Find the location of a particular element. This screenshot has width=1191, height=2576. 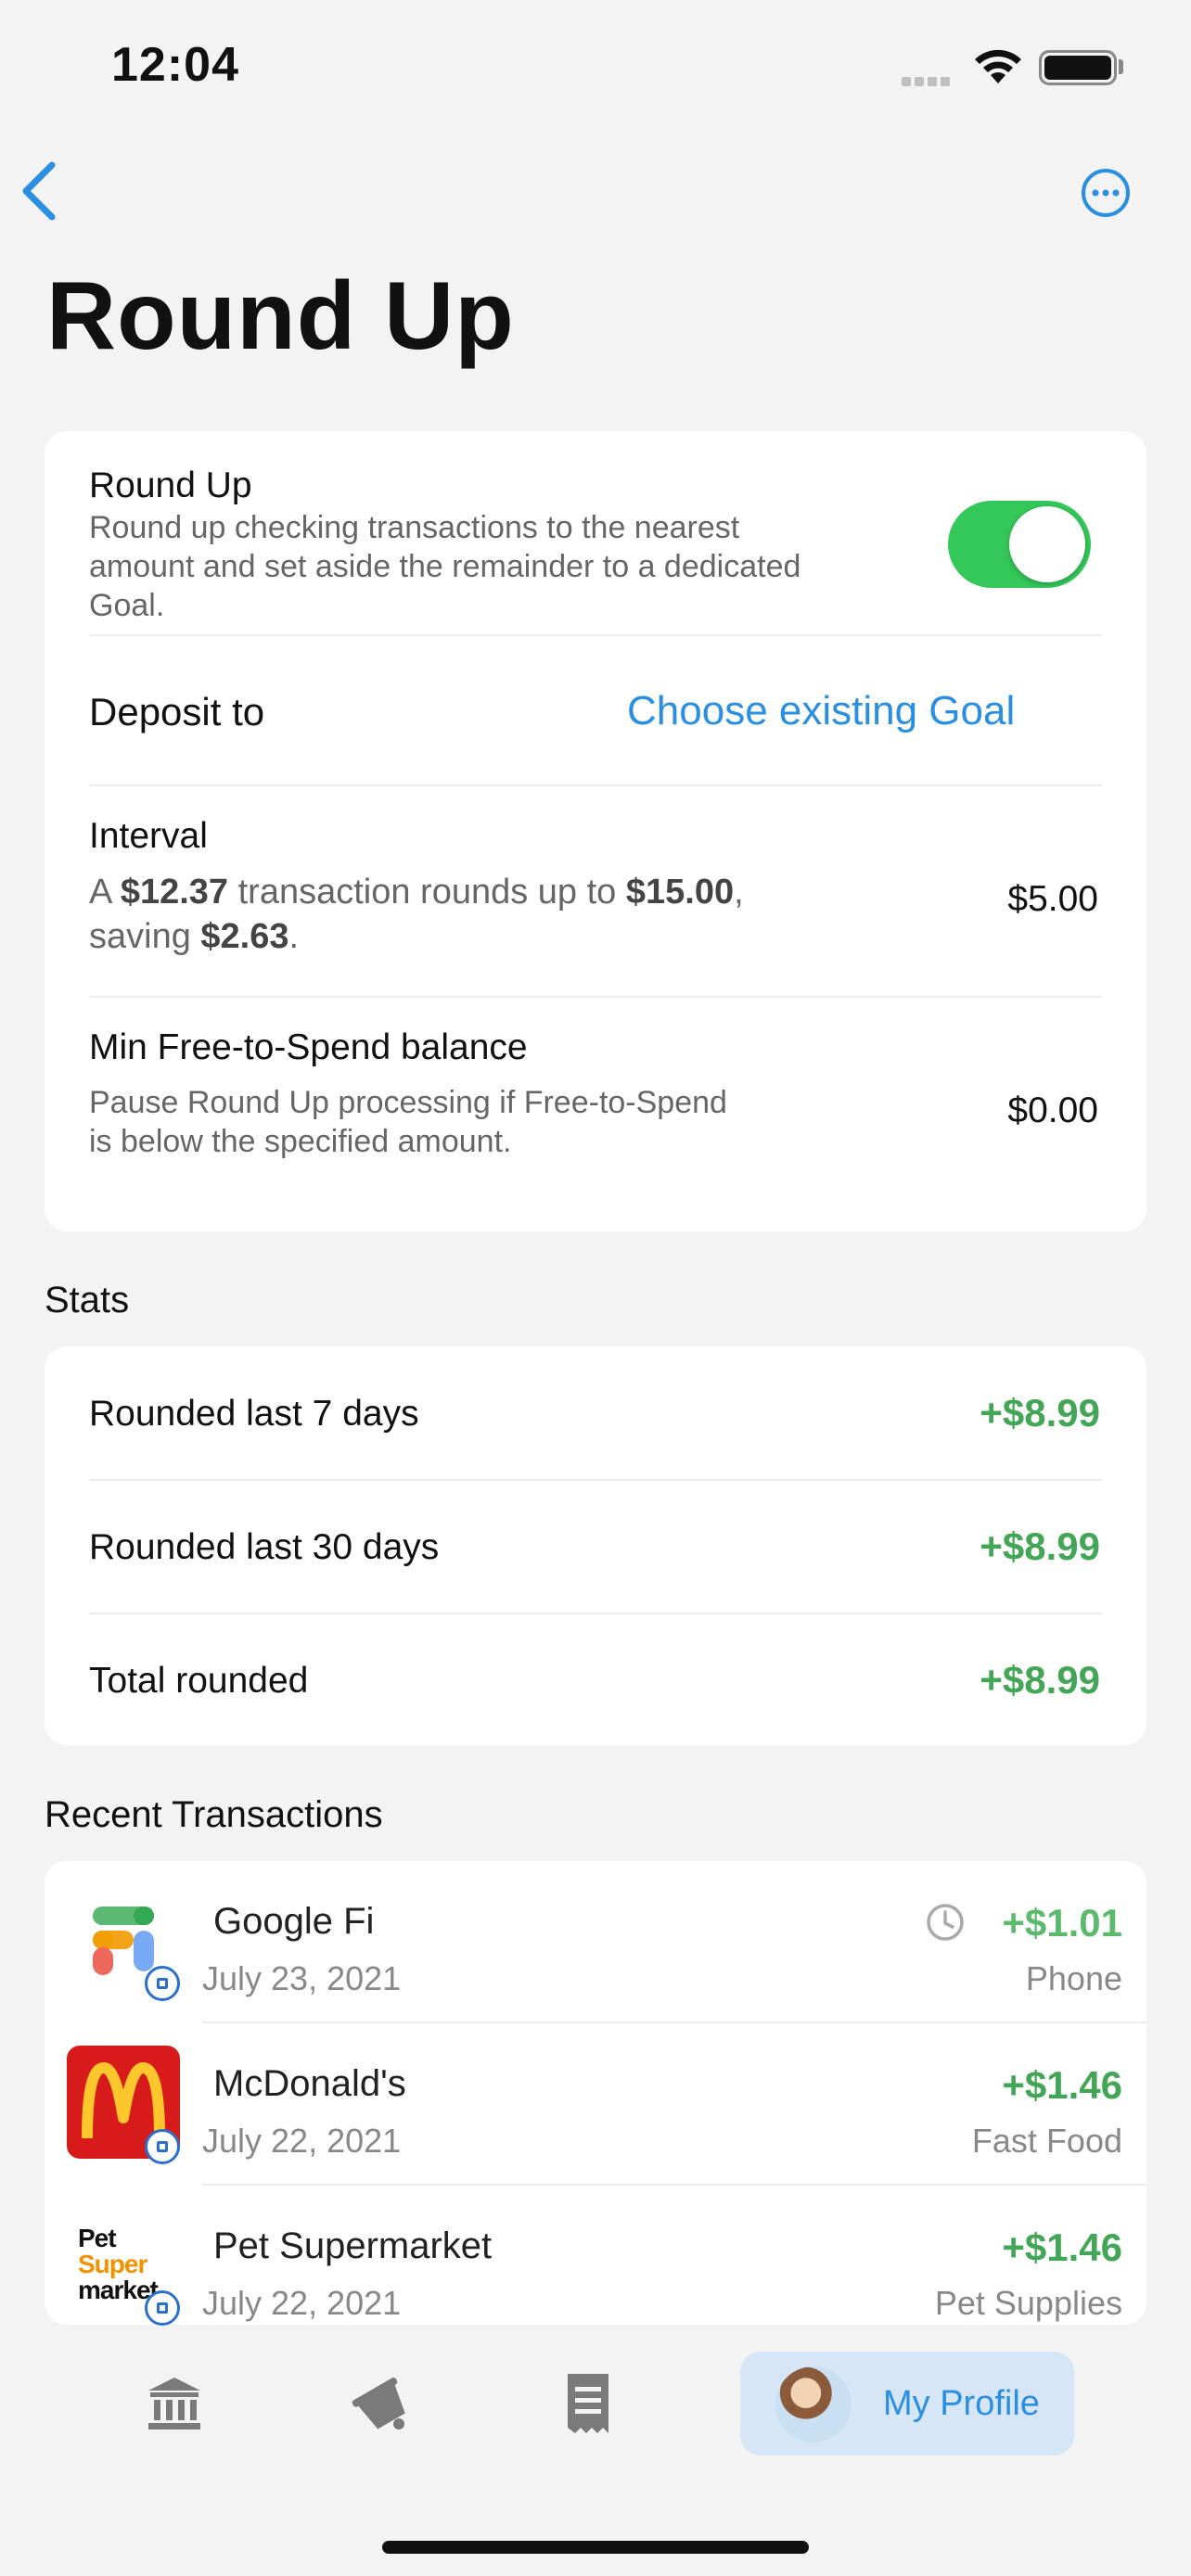

stat-value-30-days: +$8.99 is located at coordinates (1040, 1546).